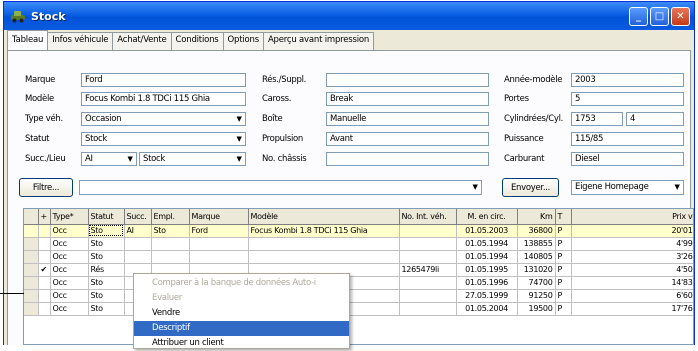  Describe the element at coordinates (170, 217) in the screenshot. I see `col-header-empl: Empl.` at that location.